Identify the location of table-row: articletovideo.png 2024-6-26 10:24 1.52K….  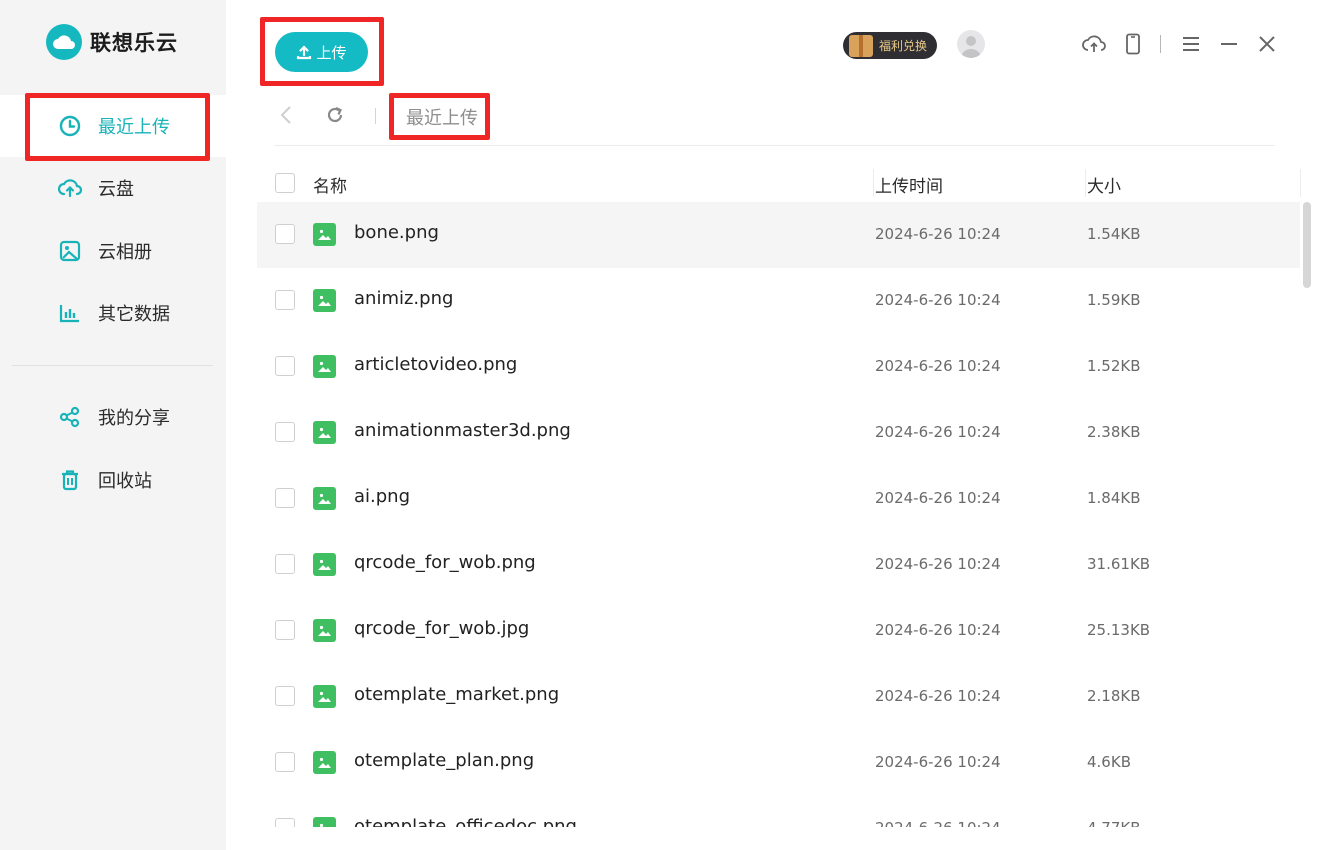
(778, 367).